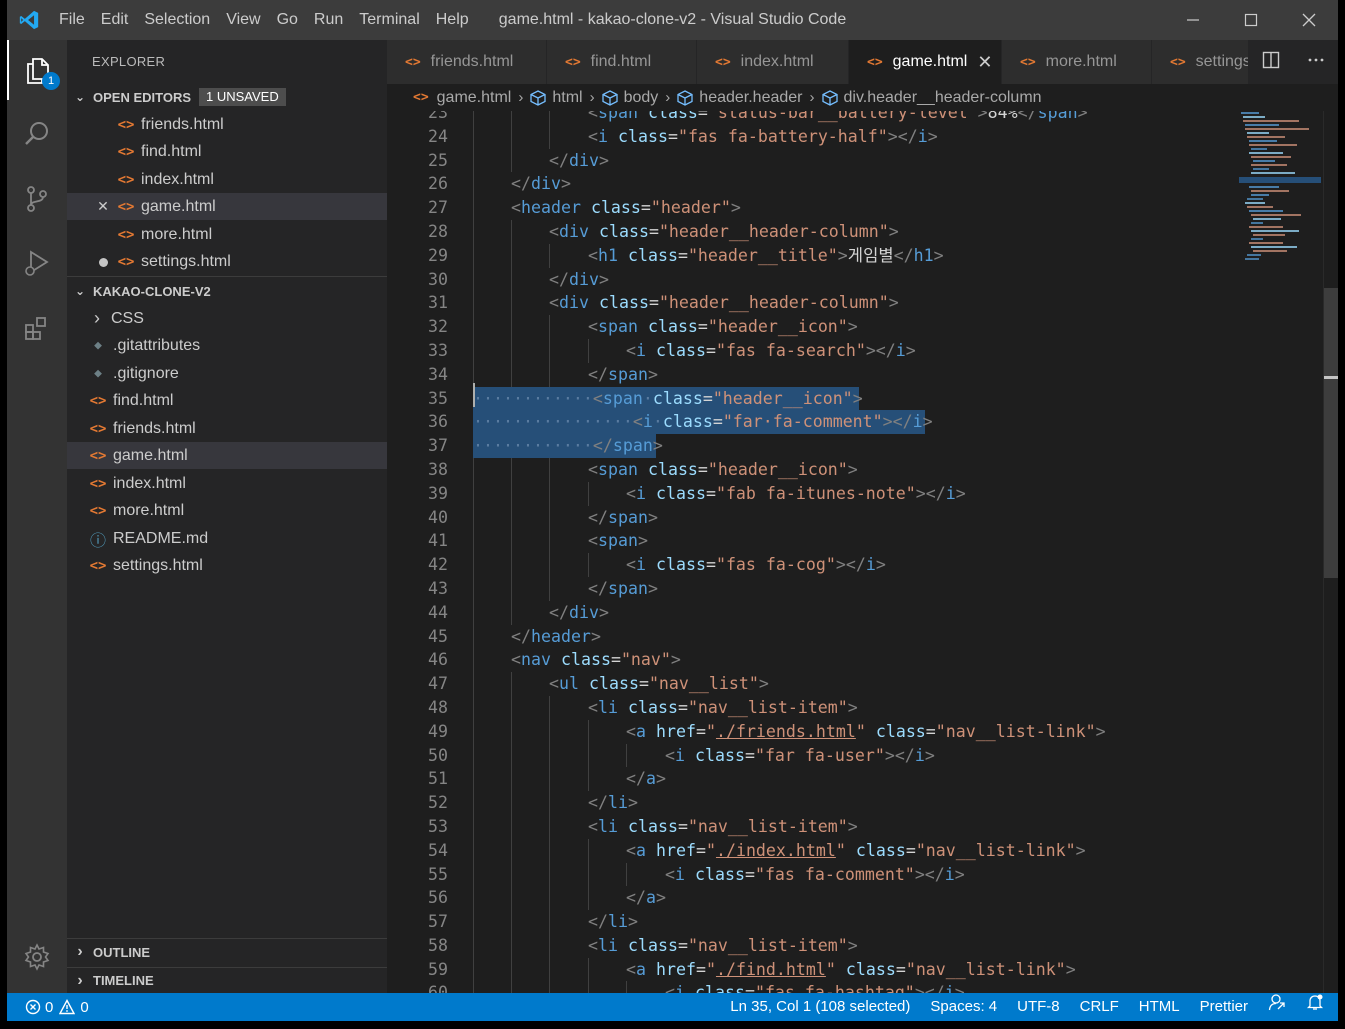 This screenshot has height=1029, width=1345. I want to click on cursor-position: Ln 35, Col 1 (108 selected), so click(820, 1007).